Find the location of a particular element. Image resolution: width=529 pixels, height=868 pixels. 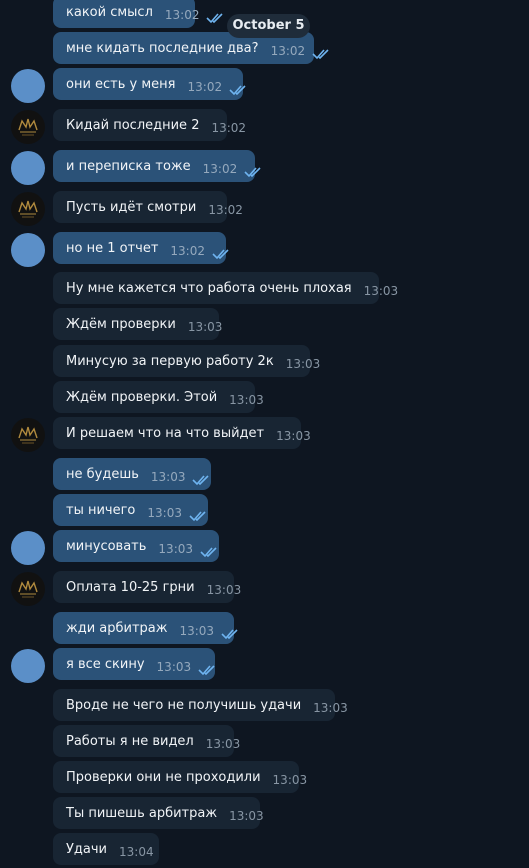

incoming-message: Вроде не чего не получишь удачи 13:03 is located at coordinates (200, 705).